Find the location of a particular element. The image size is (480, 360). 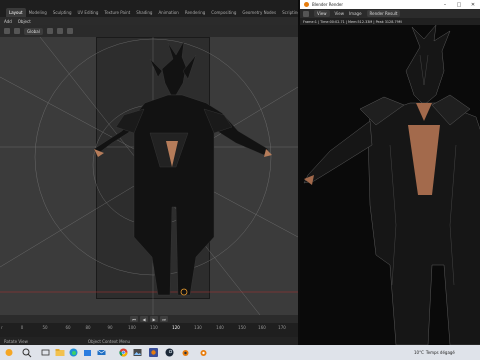

steam-icon is located at coordinates (169, 352).